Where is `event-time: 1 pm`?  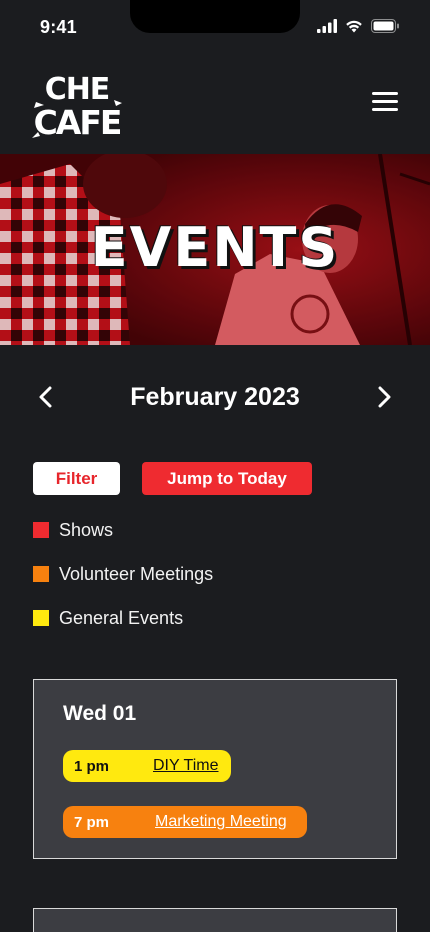 event-time: 1 pm is located at coordinates (92, 766).